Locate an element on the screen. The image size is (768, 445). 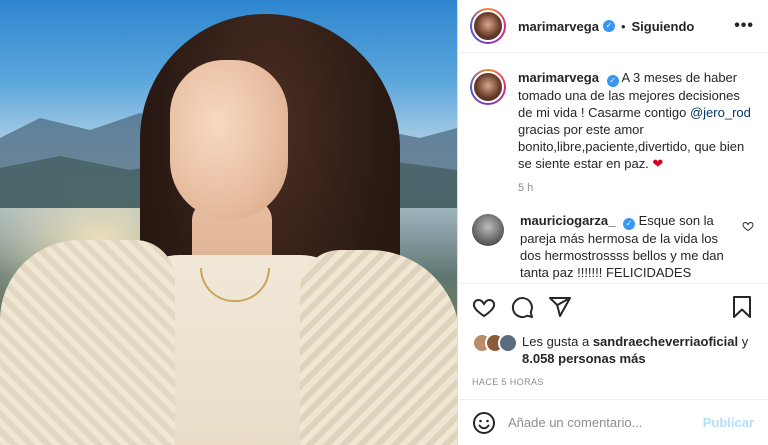
bookmark-icon is located at coordinates (742, 307).